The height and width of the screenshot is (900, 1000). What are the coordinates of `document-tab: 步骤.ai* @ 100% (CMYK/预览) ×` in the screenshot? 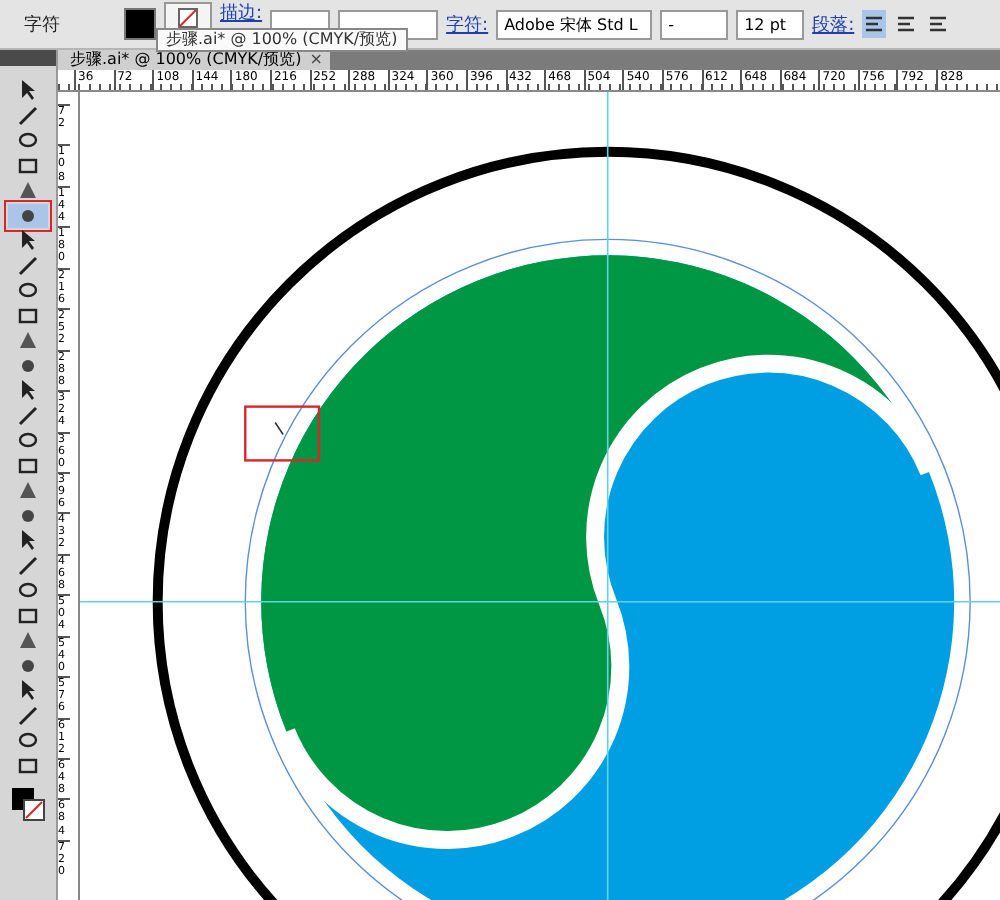 It's located at (194, 60).